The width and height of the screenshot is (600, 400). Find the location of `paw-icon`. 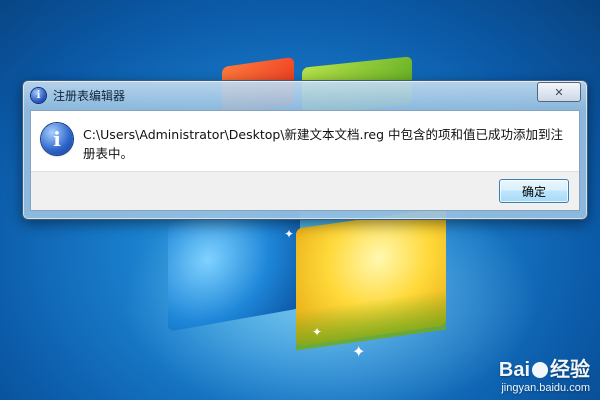

paw-icon is located at coordinates (540, 370).